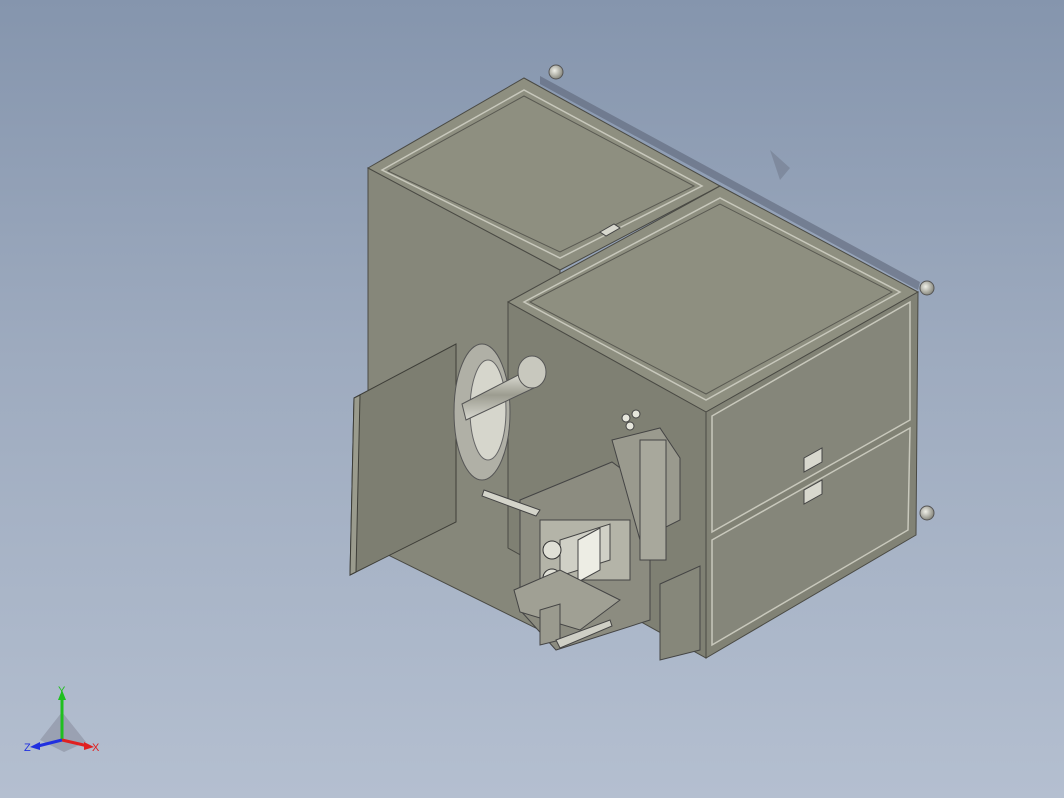 The height and width of the screenshot is (798, 1064). What do you see at coordinates (62, 691) in the screenshot?
I see `y-axis-label: Y` at bounding box center [62, 691].